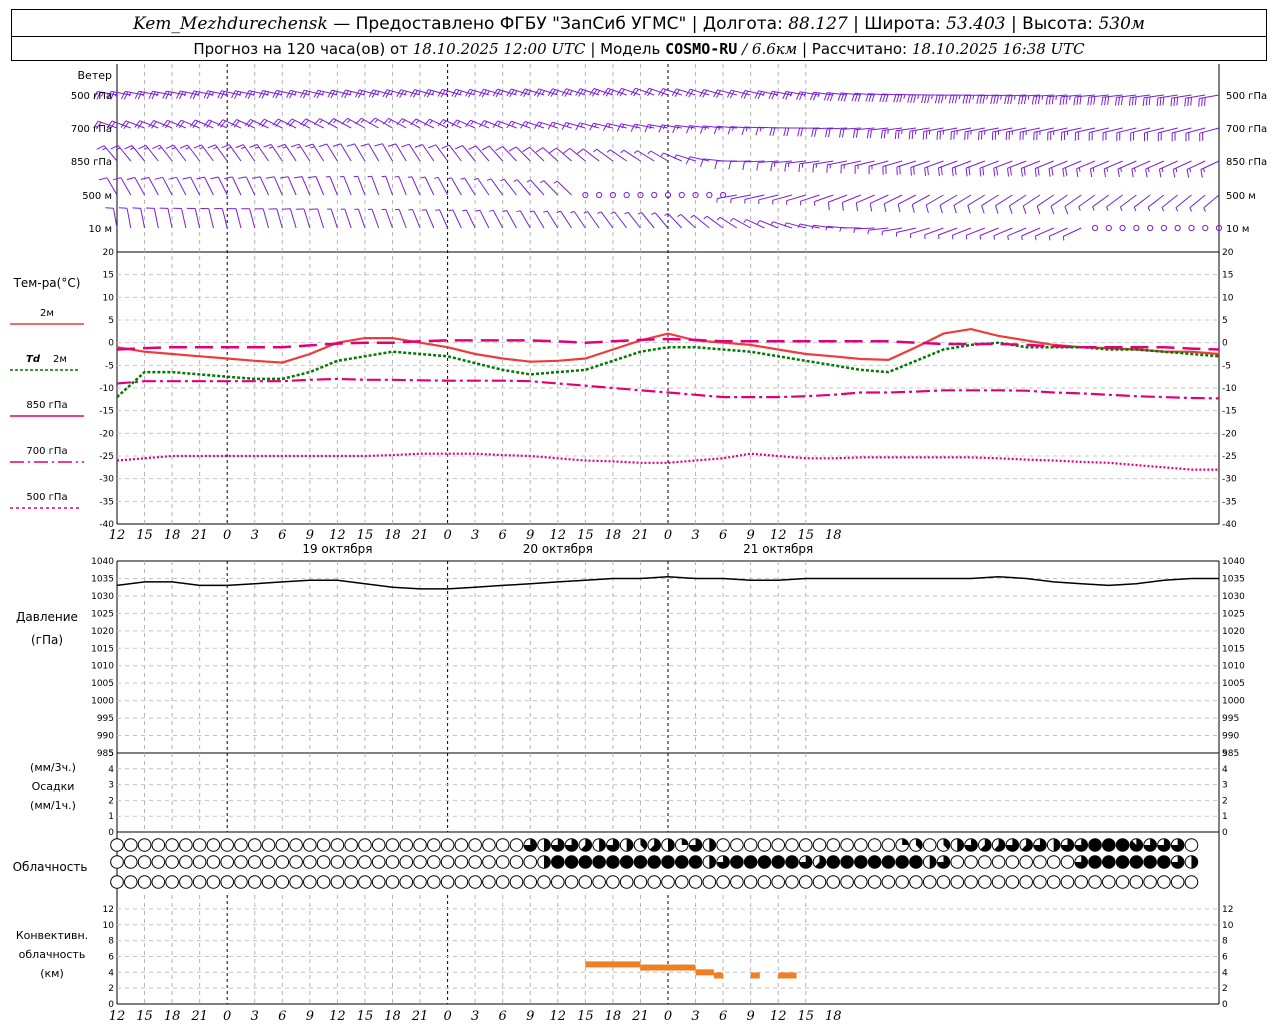  Describe the element at coordinates (172, 535) in the screenshot. I see `hour-tick-label: 18` at that location.